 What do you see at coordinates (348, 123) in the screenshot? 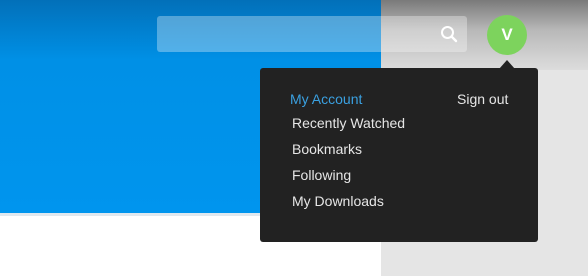
I see `menu-item-recently-watched: Recently Watched` at bounding box center [348, 123].